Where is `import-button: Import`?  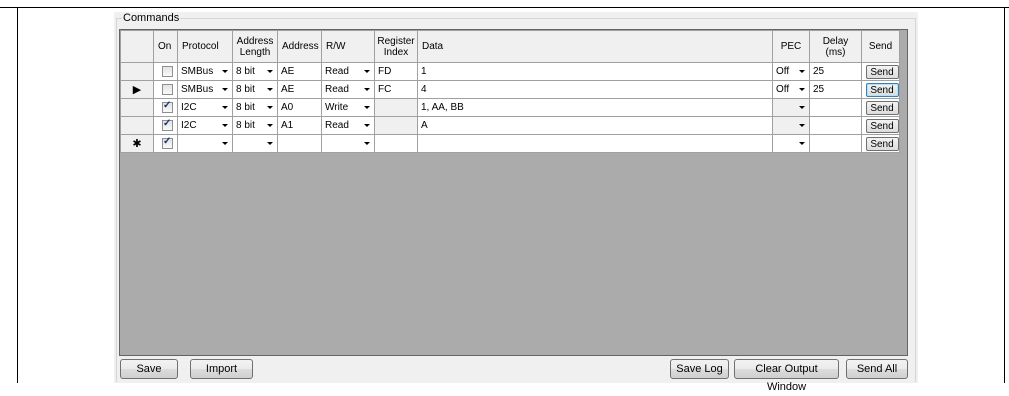 import-button: Import is located at coordinates (221, 369).